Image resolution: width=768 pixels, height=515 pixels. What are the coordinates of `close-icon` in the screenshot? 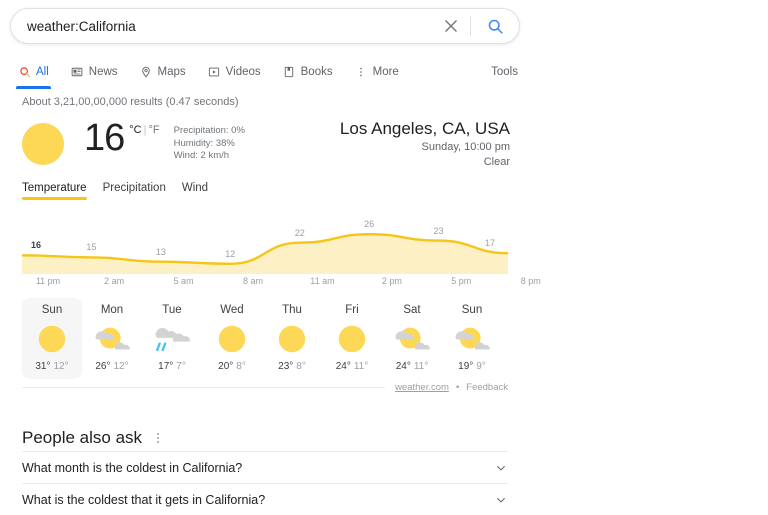 It's located at (451, 26).